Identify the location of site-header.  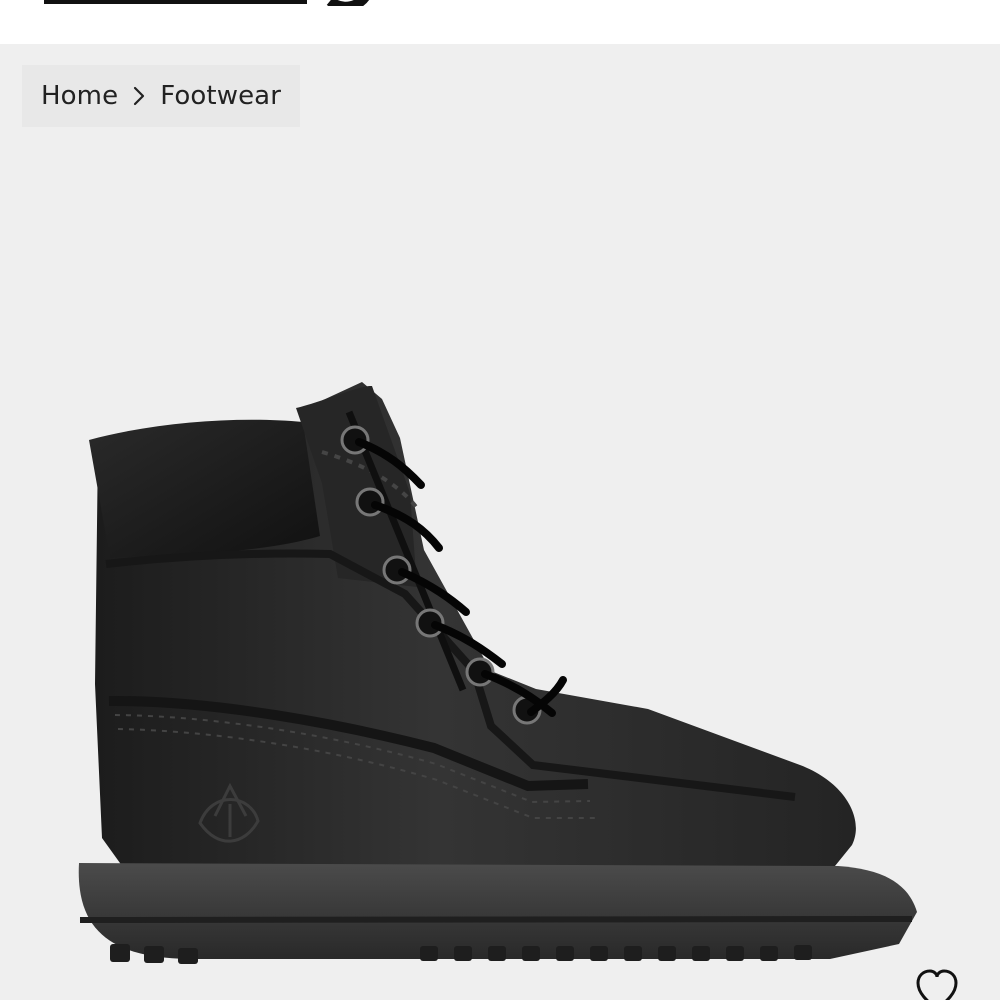
(500, 22).